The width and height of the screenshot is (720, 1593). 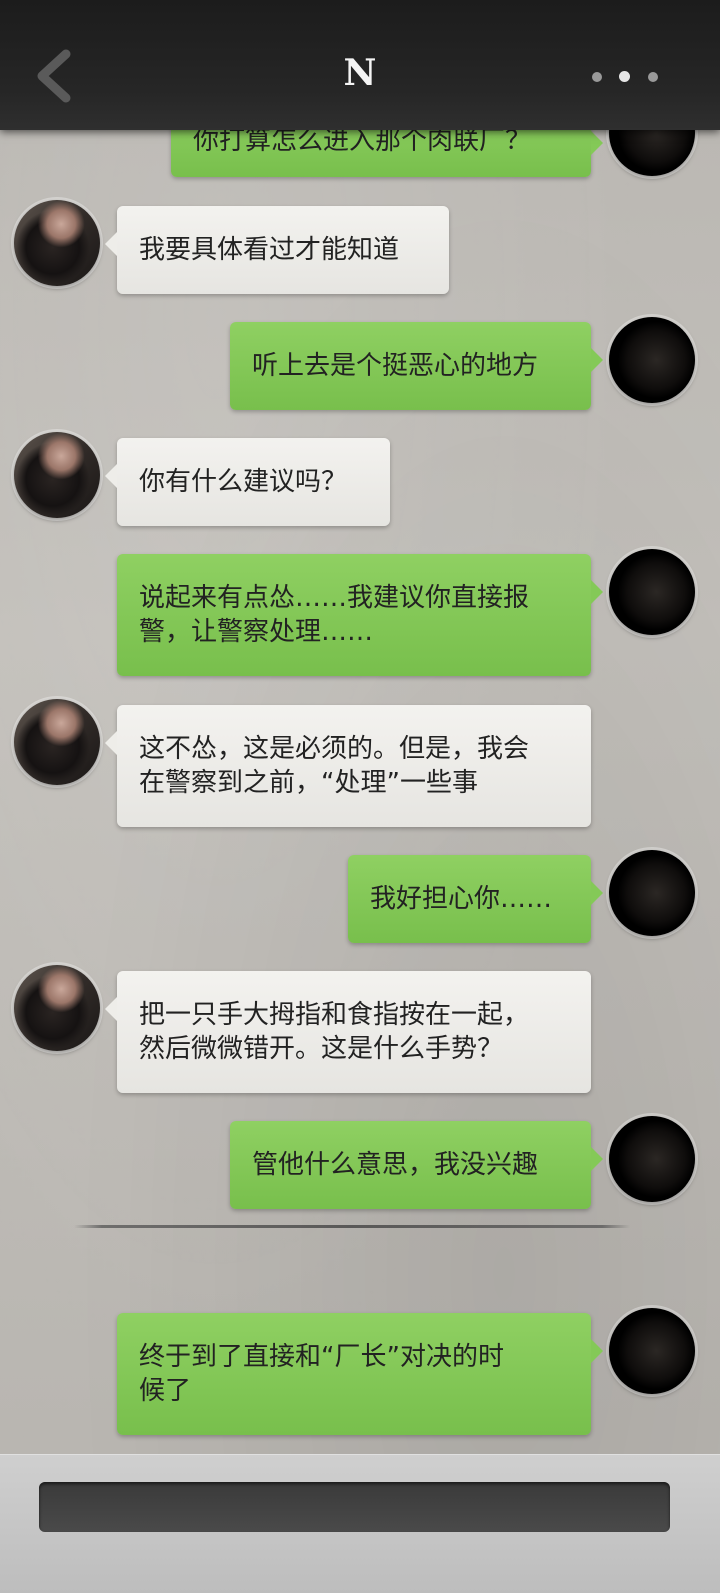 I want to click on message-text: 这不怂，这是必须的。但是，我会 在警察到之前，“处理”一些事, so click(x=334, y=766).